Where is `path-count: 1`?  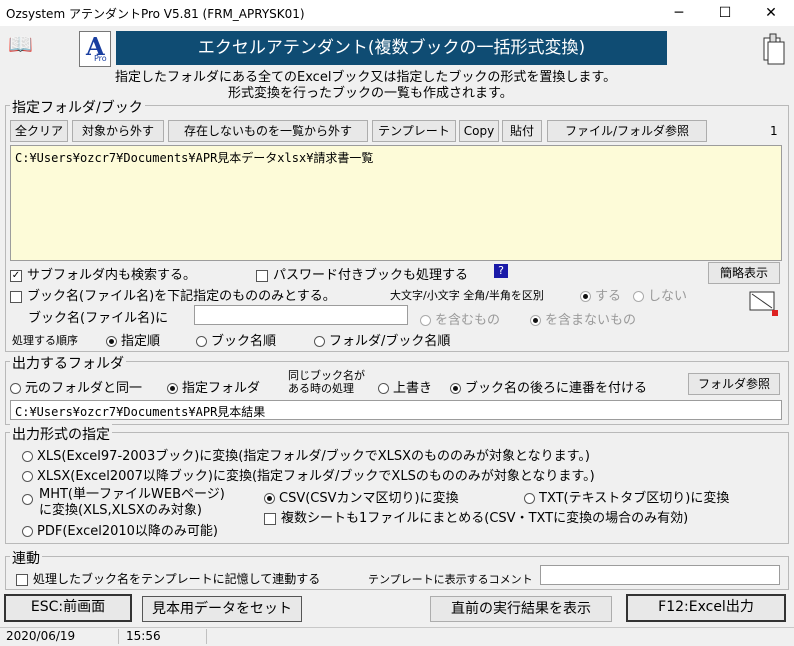
path-count: 1 is located at coordinates (774, 131).